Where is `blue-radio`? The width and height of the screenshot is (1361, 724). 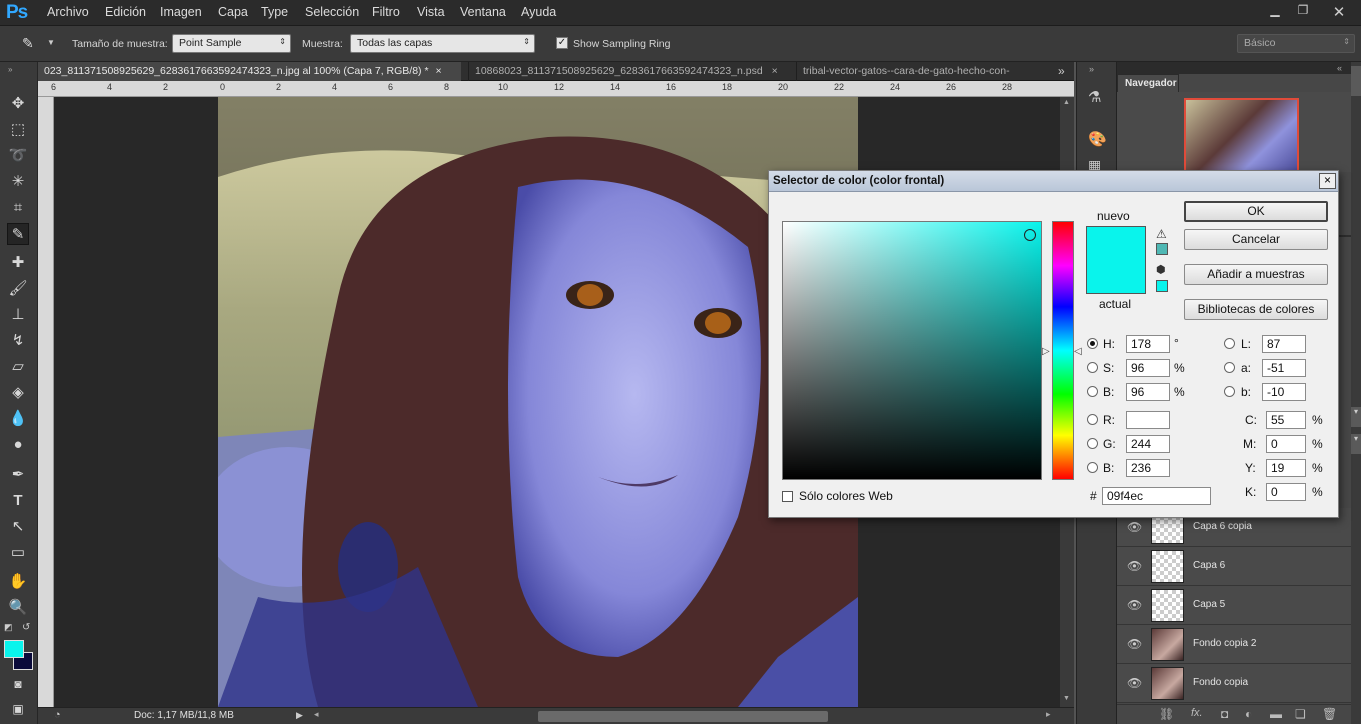 blue-radio is located at coordinates (1092, 467).